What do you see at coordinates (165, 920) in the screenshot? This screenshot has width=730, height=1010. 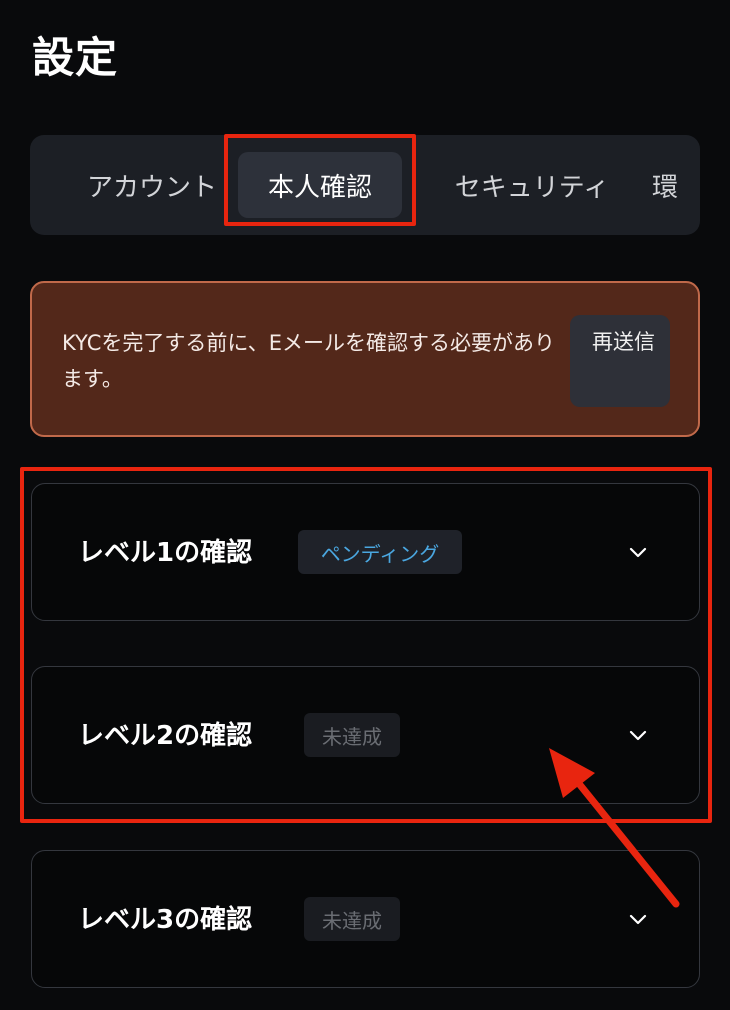 I see `level-title: レベル3の確認` at bounding box center [165, 920].